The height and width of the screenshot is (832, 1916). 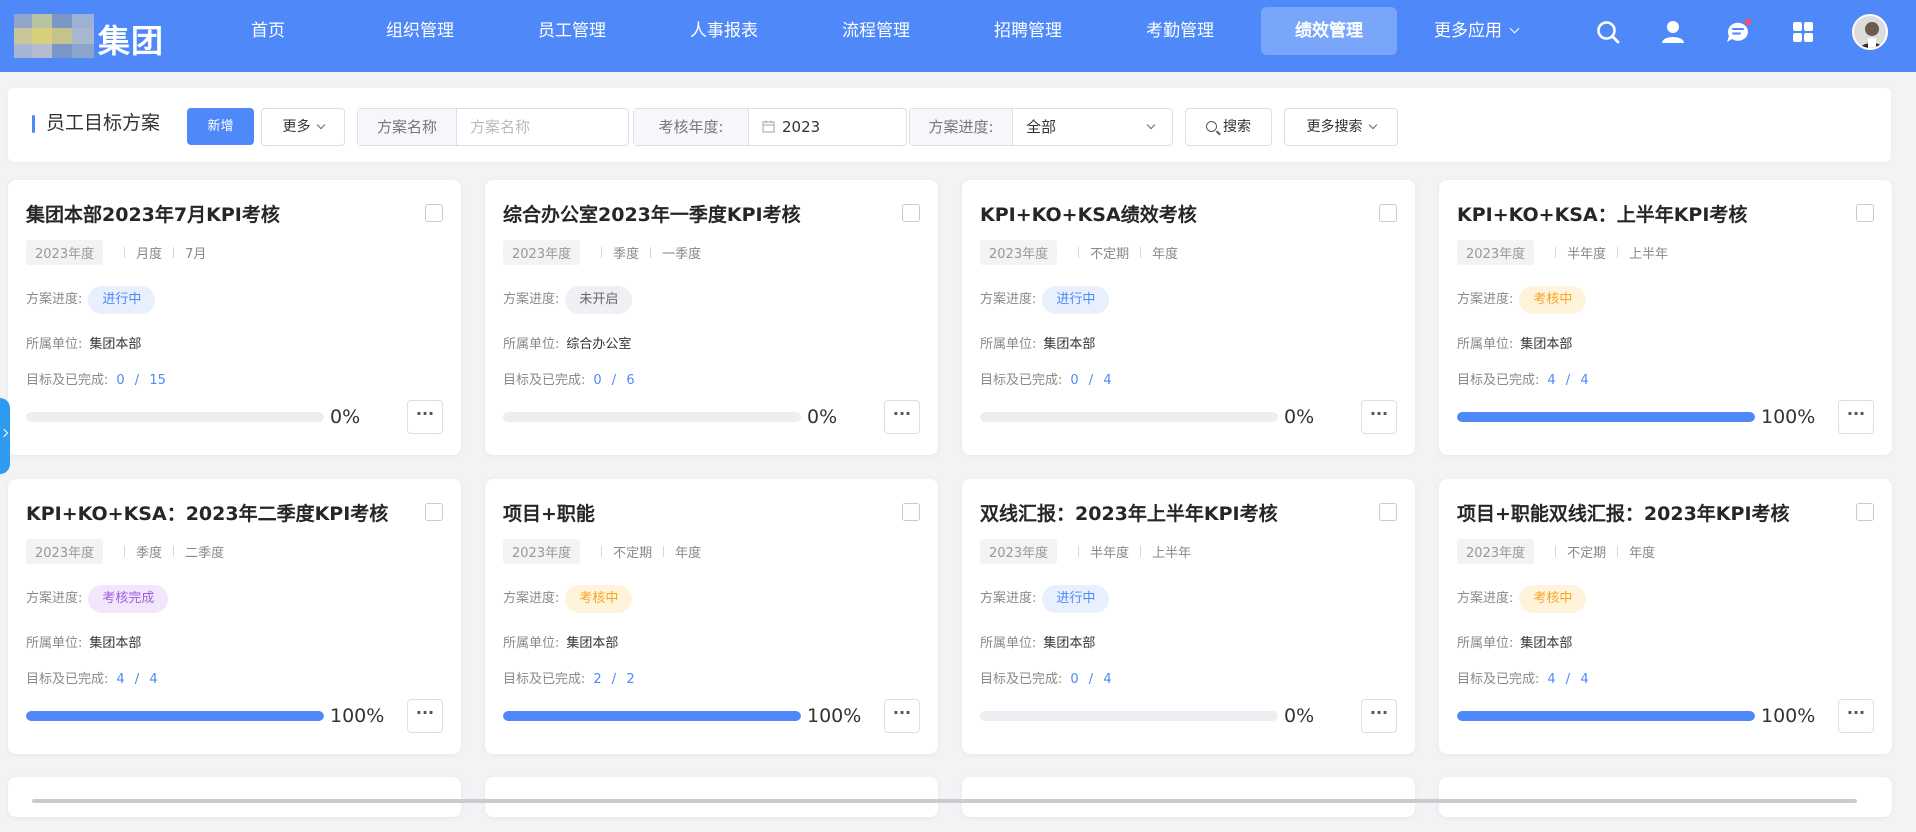 What do you see at coordinates (1738, 32) in the screenshot?
I see `message-icon` at bounding box center [1738, 32].